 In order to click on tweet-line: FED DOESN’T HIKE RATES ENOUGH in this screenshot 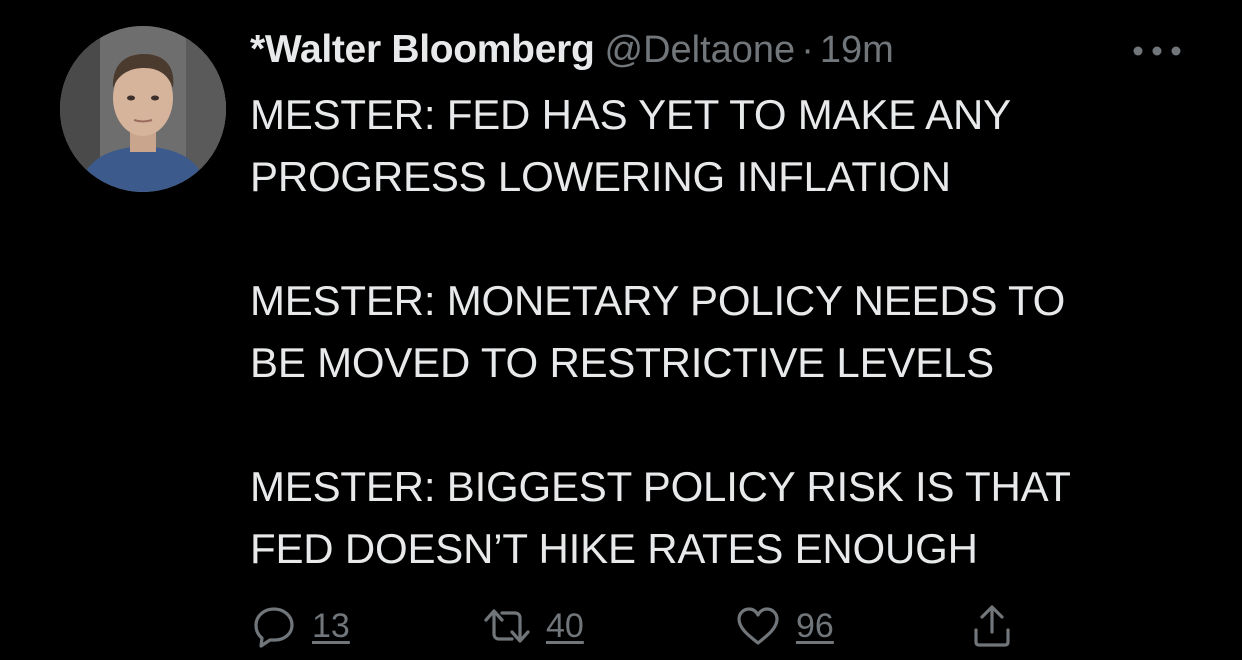, I will do `click(614, 548)`.